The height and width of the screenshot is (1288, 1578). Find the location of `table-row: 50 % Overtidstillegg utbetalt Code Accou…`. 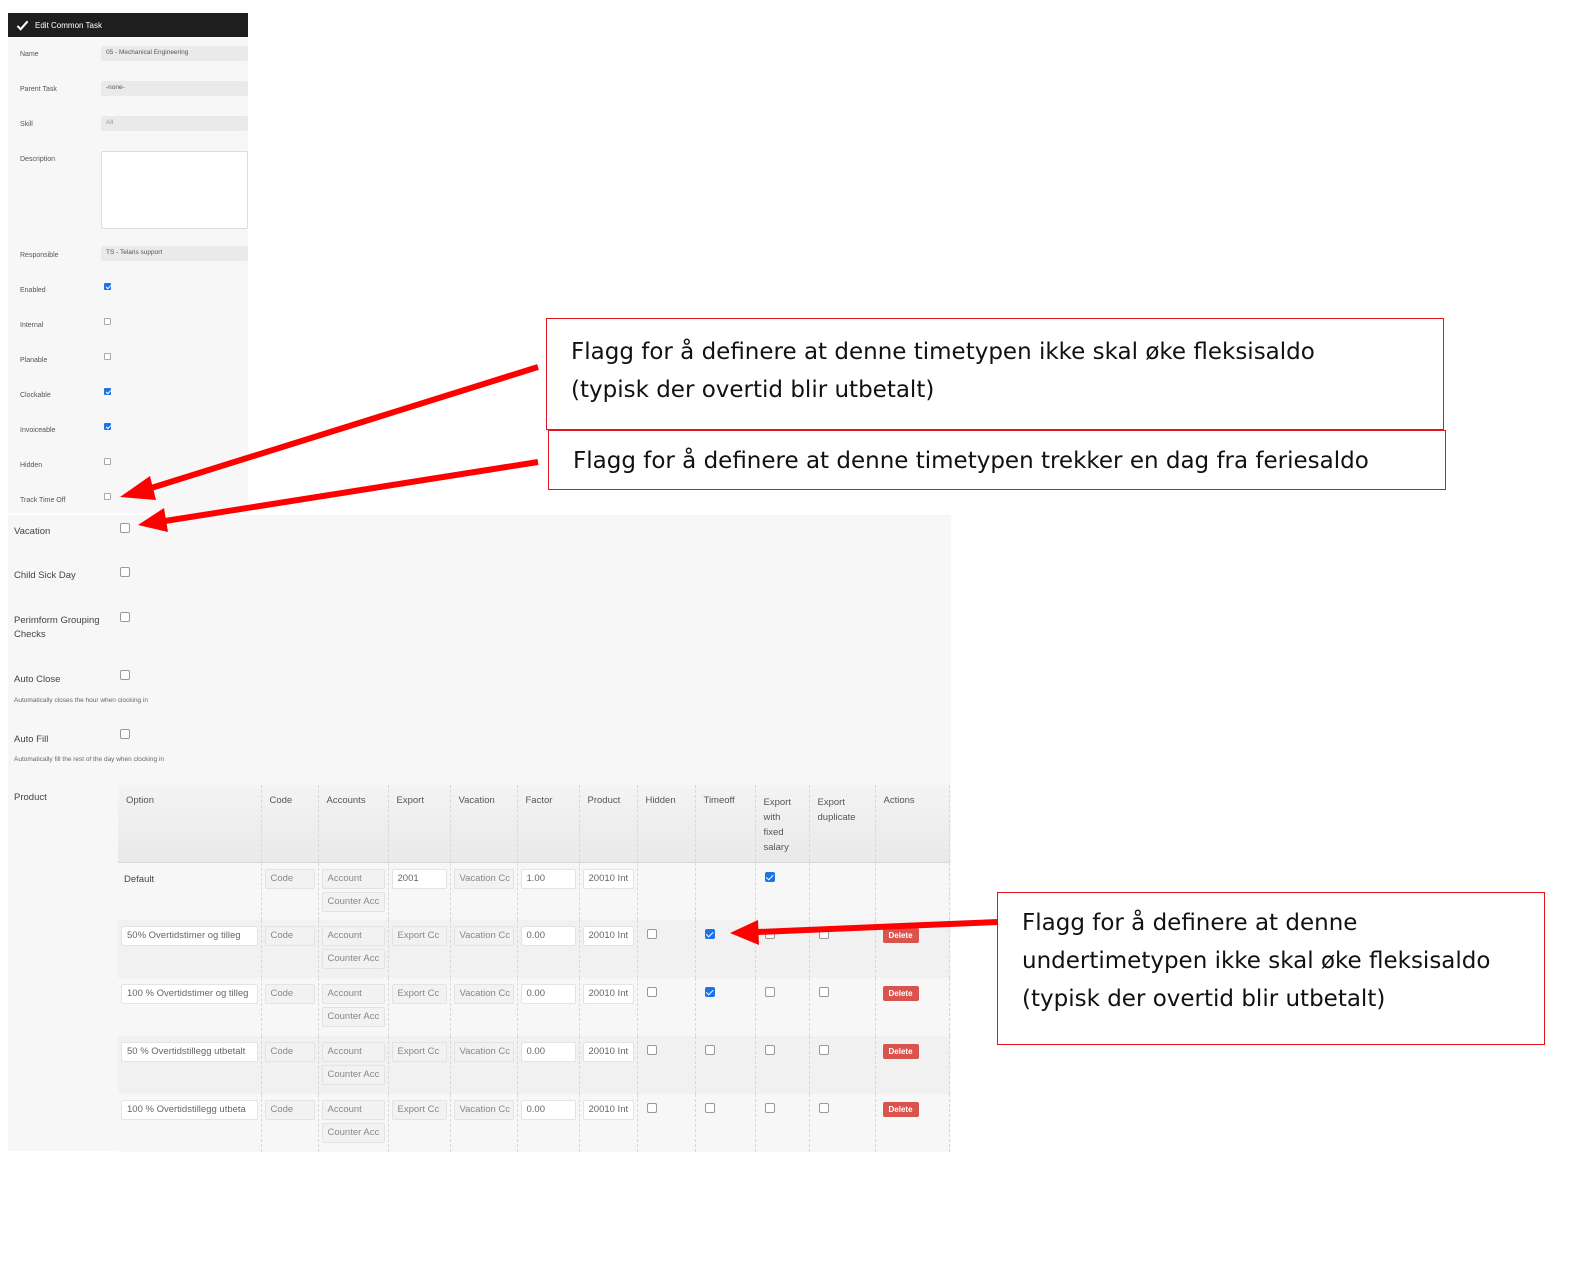

table-row: 50 % Overtidstillegg utbetalt Code Accou… is located at coordinates (534, 1065).